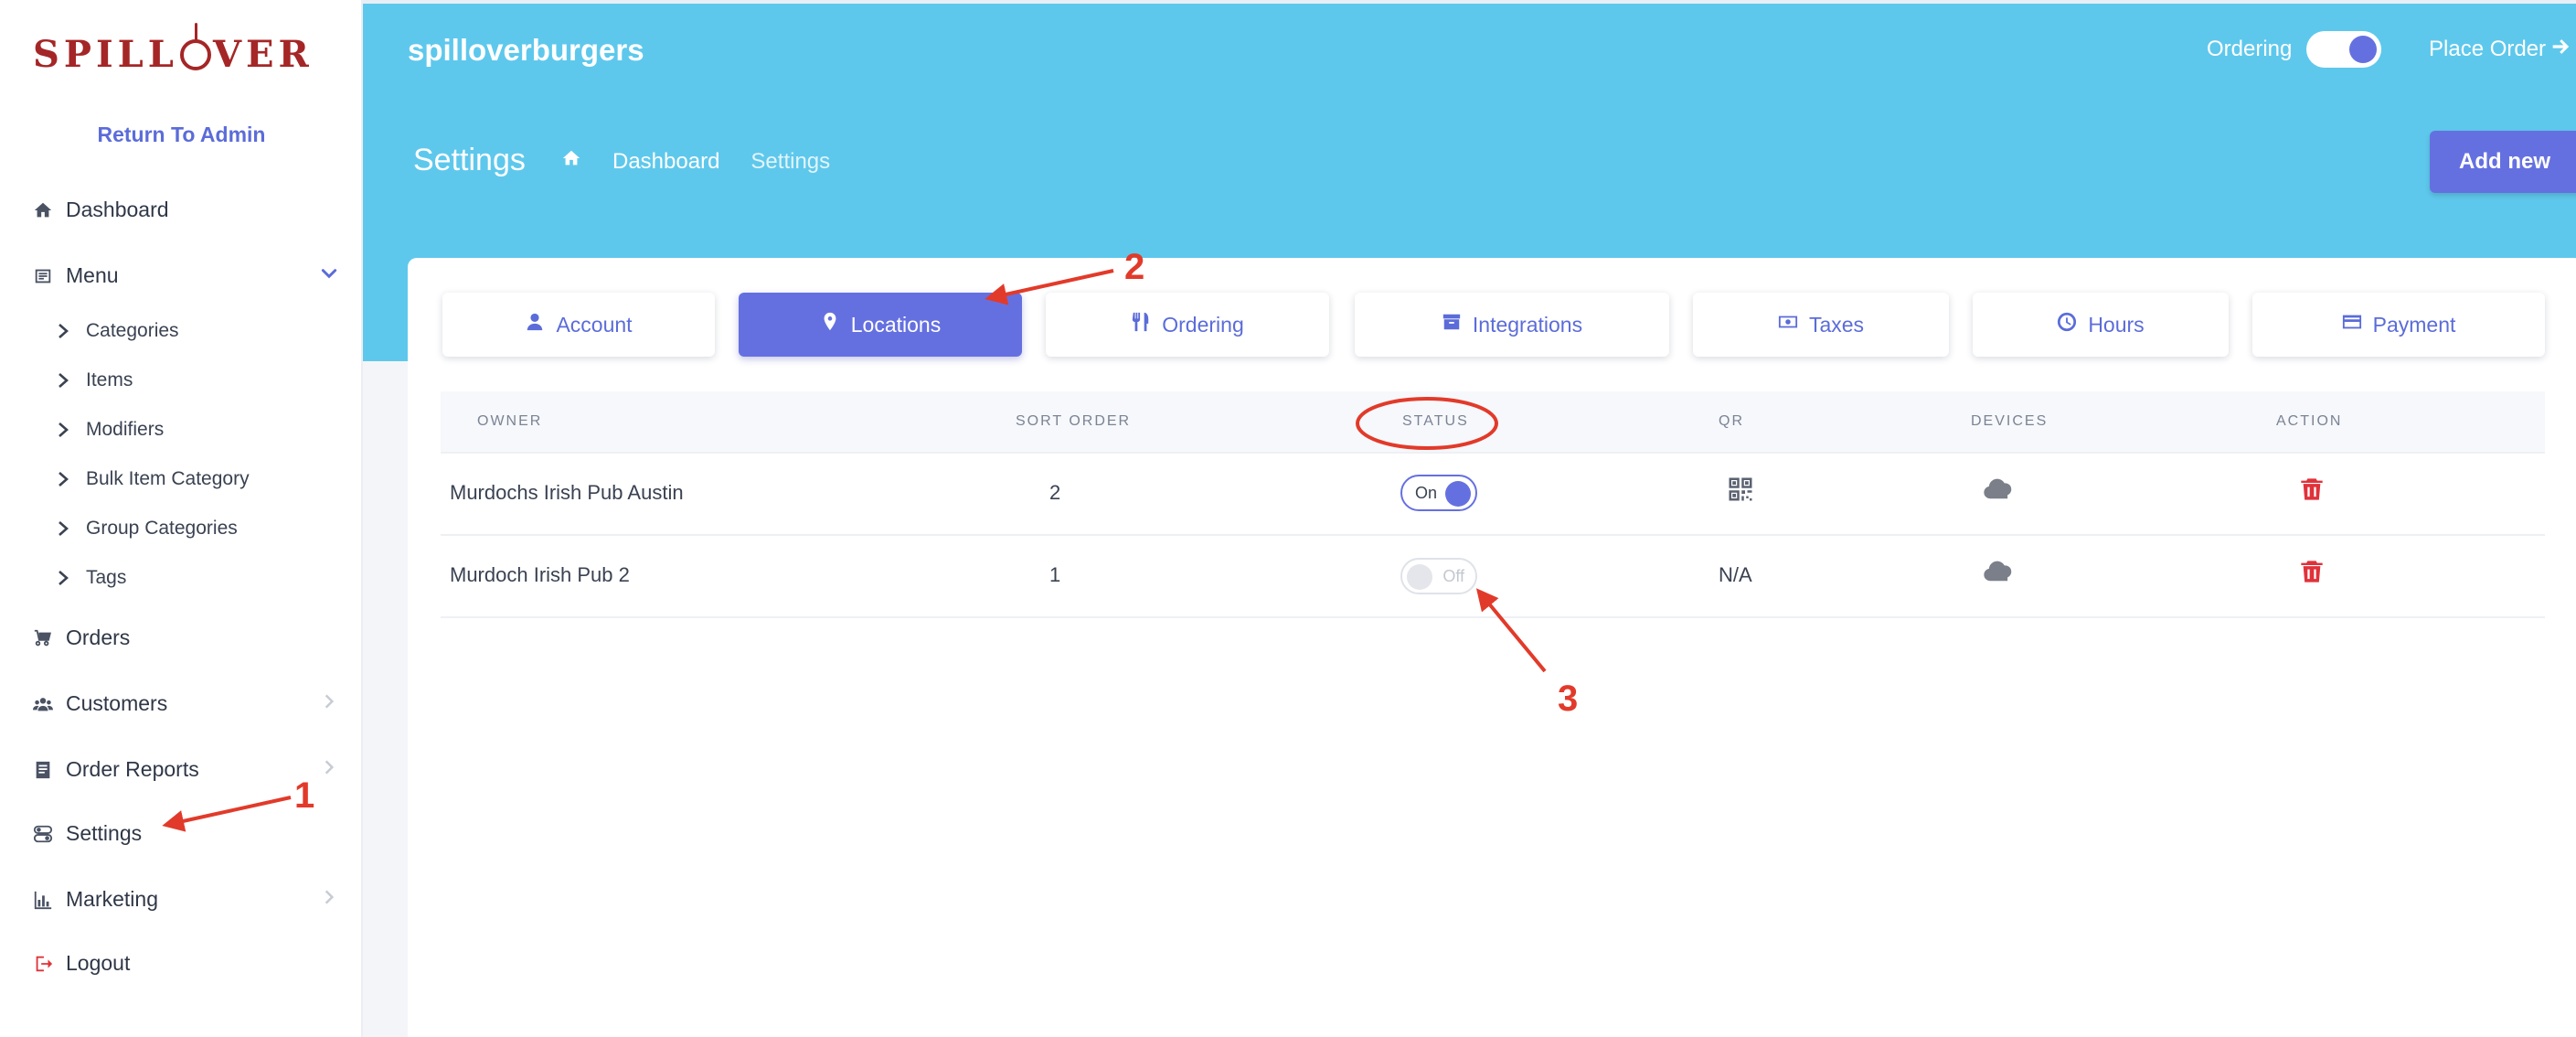 Image resolution: width=2576 pixels, height=1037 pixels. I want to click on tab-integrations: Integrations, so click(1512, 325).